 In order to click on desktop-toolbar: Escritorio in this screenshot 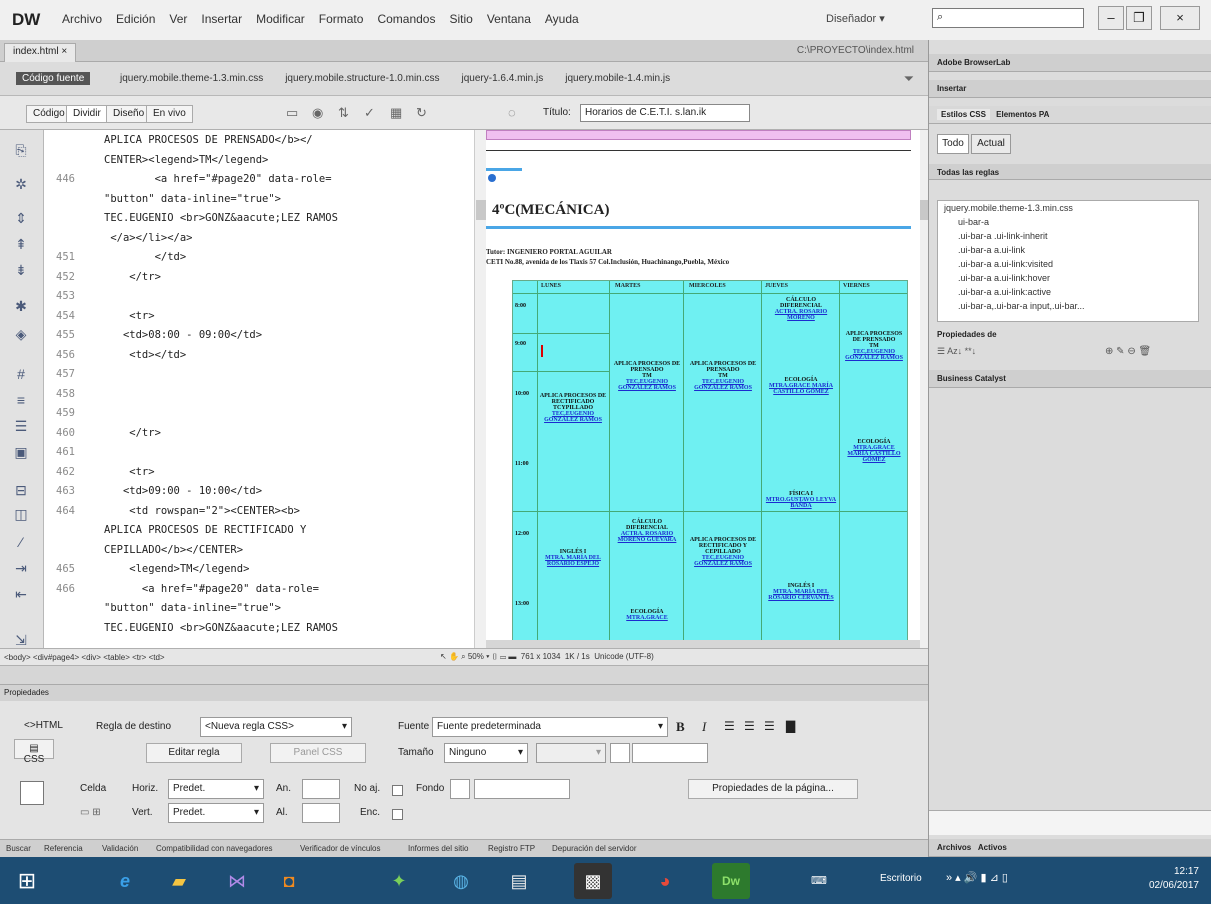, I will do `click(901, 878)`.